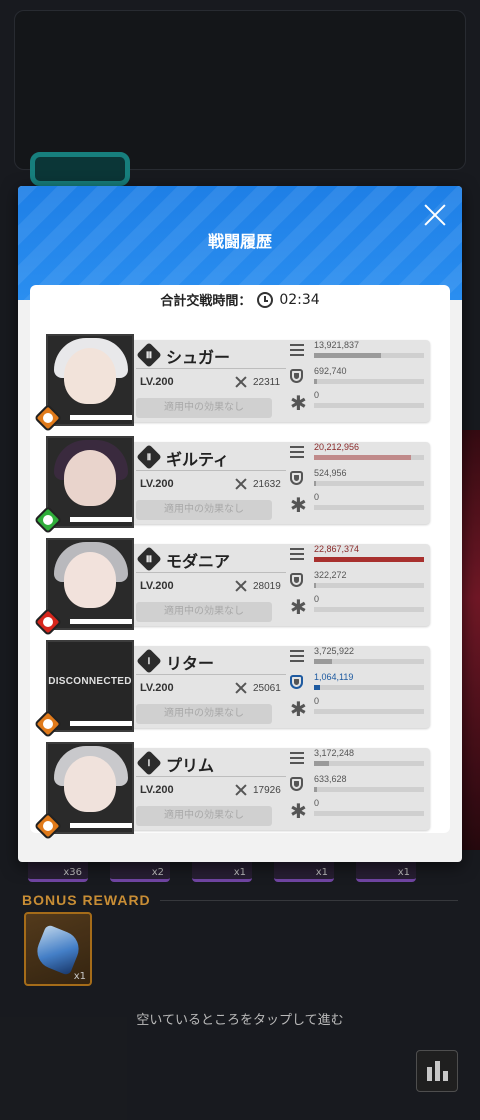  What do you see at coordinates (358, 582) in the screenshot?
I see `shield-stat: 322,272` at bounding box center [358, 582].